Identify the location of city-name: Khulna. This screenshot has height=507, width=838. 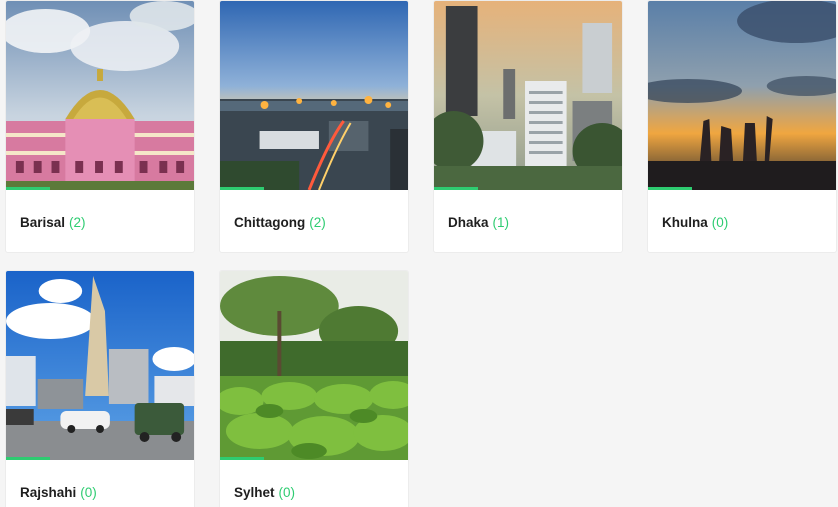
(685, 222).